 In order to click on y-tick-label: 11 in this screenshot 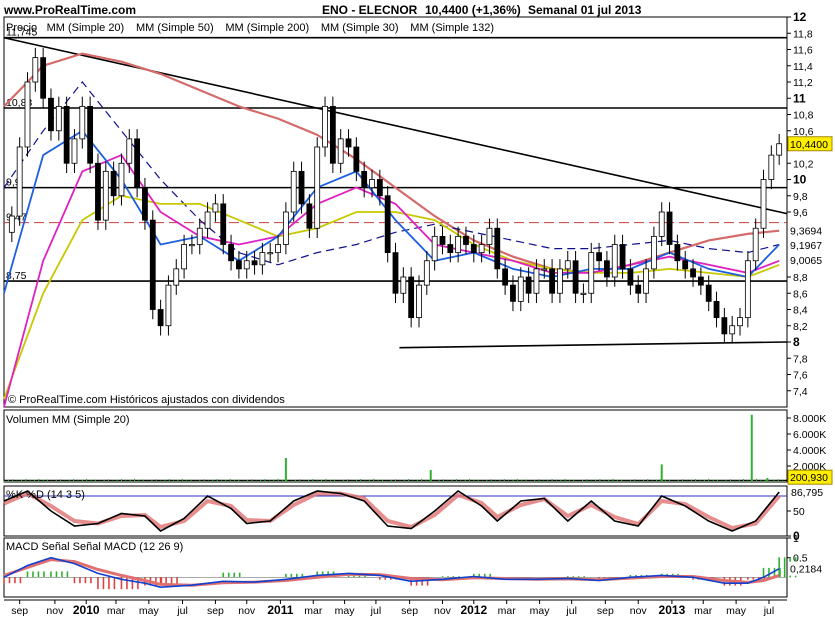, I will do `click(799, 98)`.